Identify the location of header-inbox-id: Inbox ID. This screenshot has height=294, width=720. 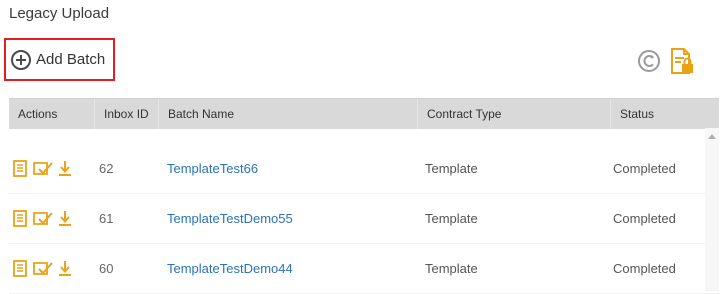
(127, 114).